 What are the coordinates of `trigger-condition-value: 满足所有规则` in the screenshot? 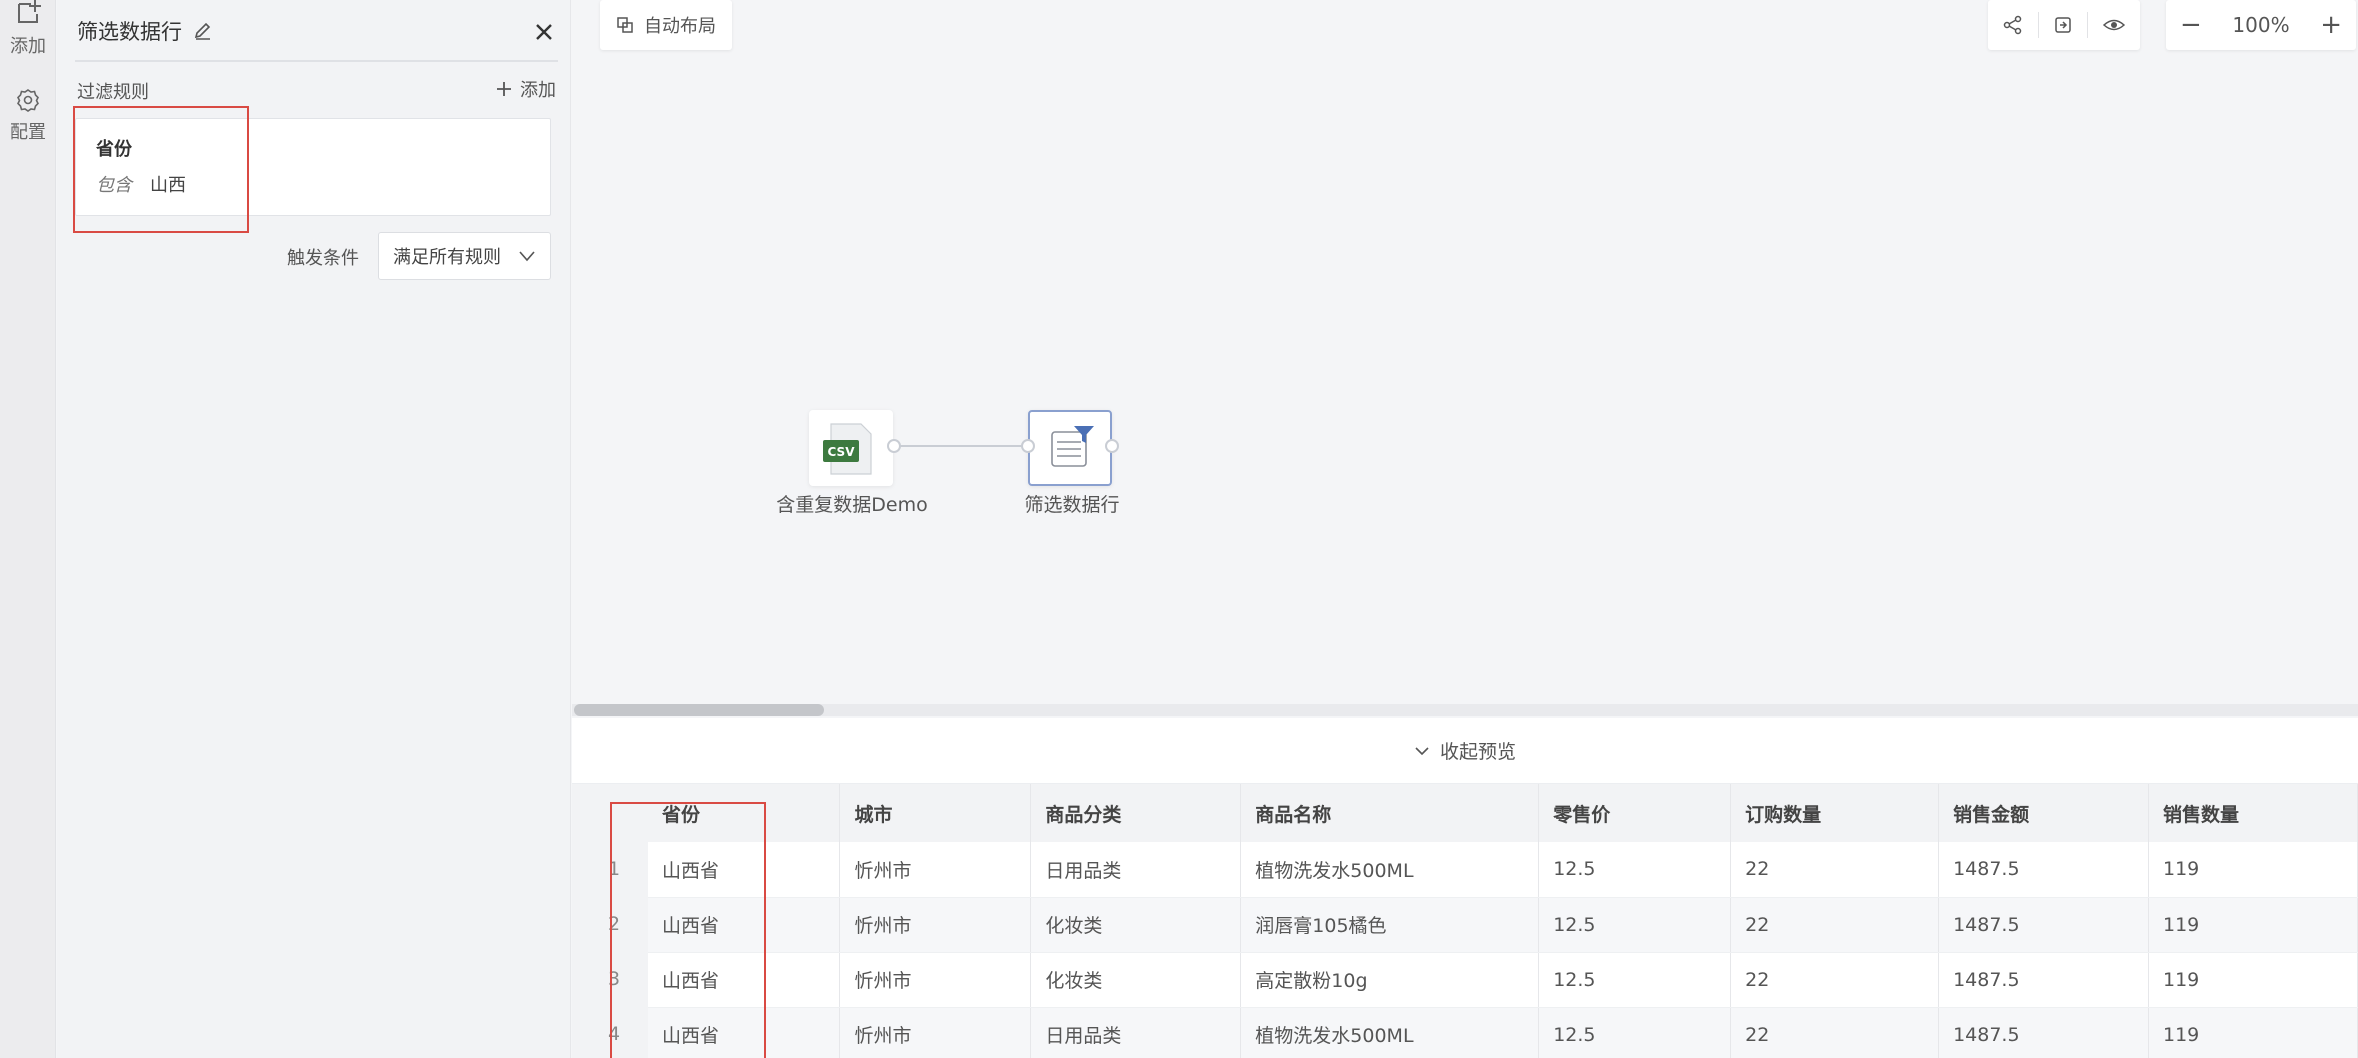 It's located at (447, 257).